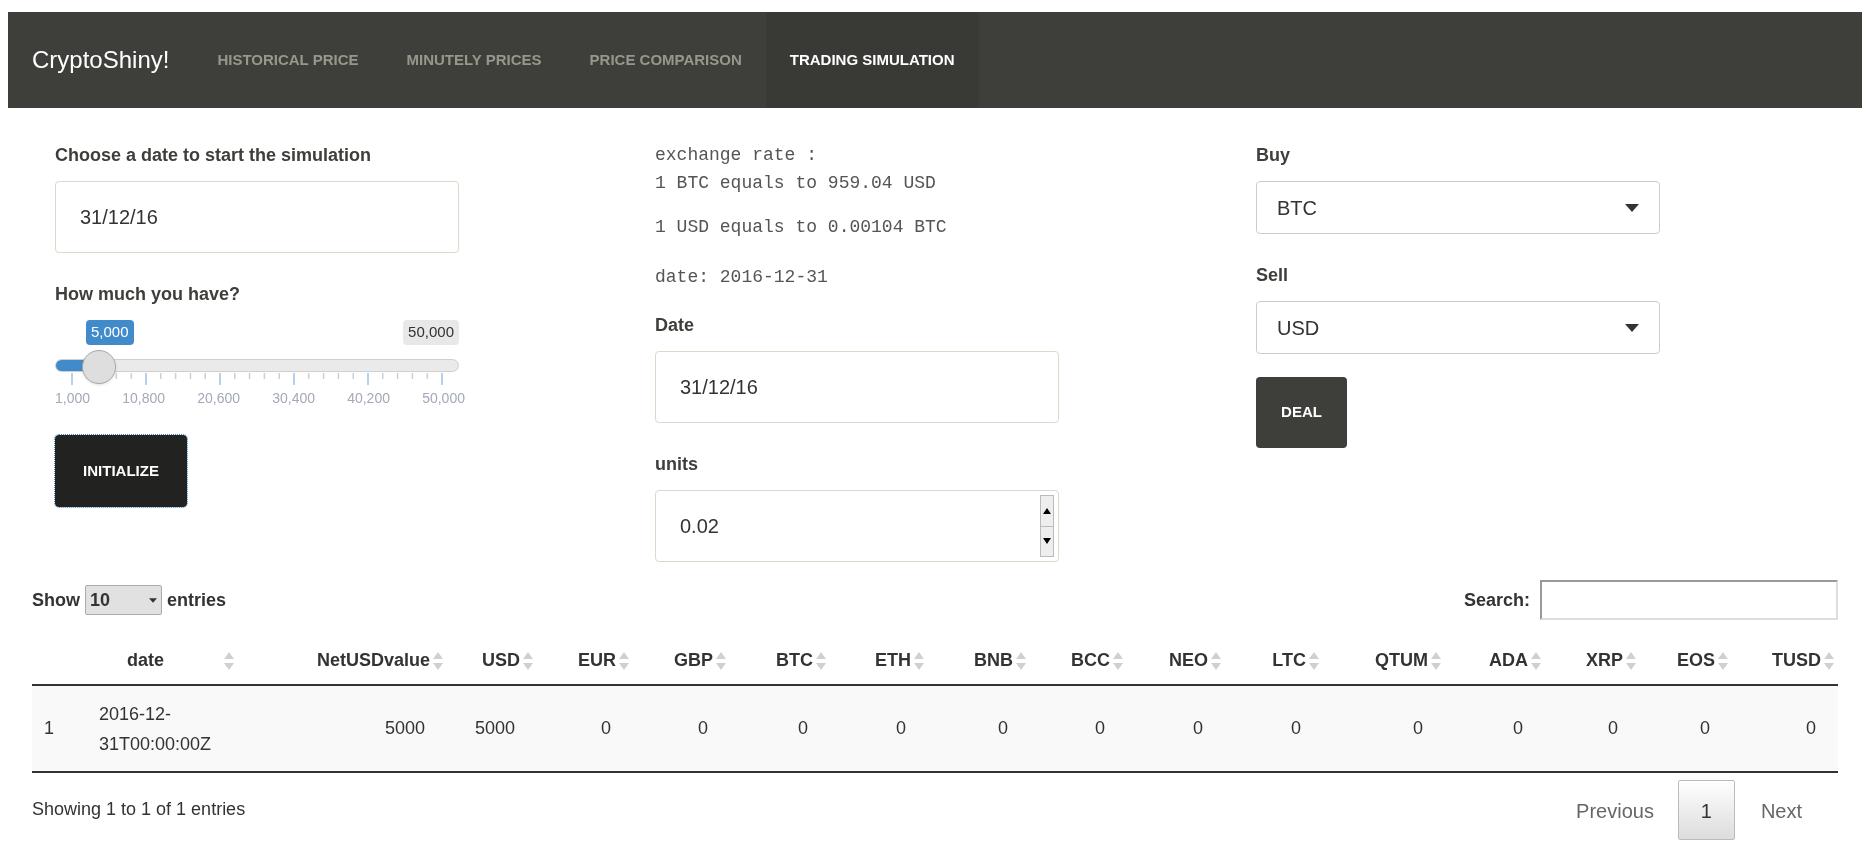  I want to click on column-header: NEO, so click(1176, 660).